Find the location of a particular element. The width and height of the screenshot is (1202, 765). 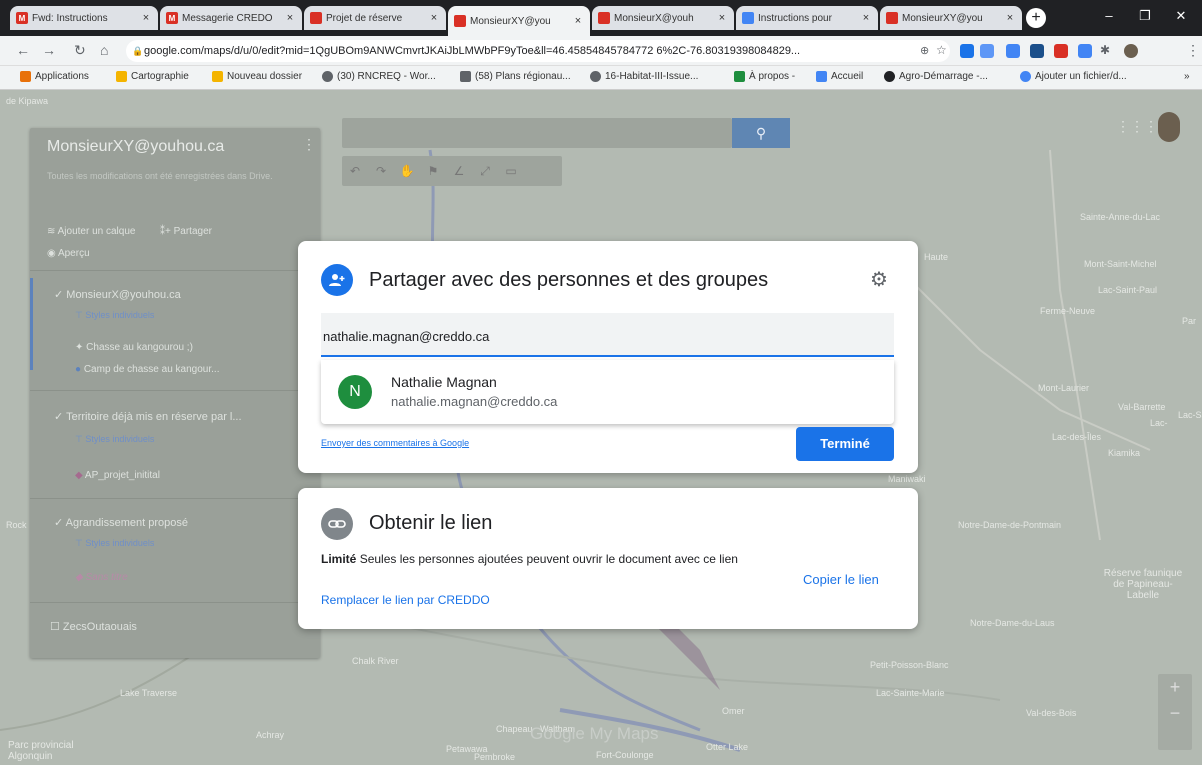

map-label: Petit-Poisson-Blanc is located at coordinates (909, 665).